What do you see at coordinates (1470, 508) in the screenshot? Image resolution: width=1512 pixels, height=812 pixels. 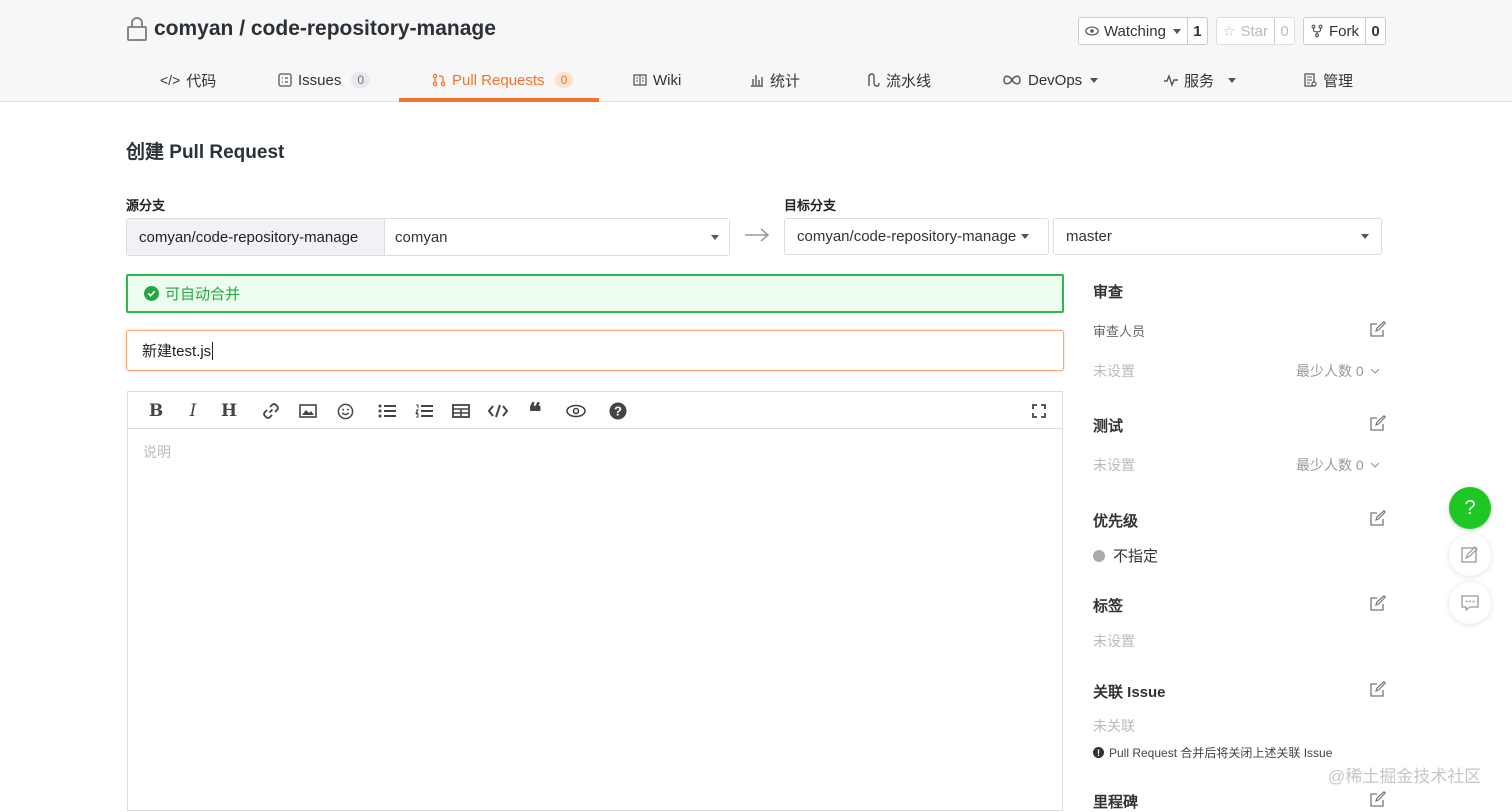 I see `help-float-button: ?` at bounding box center [1470, 508].